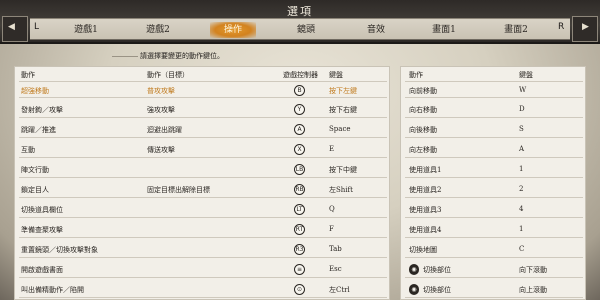 The image size is (600, 300). I want to click on action-target-label: 傳送攻擊, so click(161, 150).